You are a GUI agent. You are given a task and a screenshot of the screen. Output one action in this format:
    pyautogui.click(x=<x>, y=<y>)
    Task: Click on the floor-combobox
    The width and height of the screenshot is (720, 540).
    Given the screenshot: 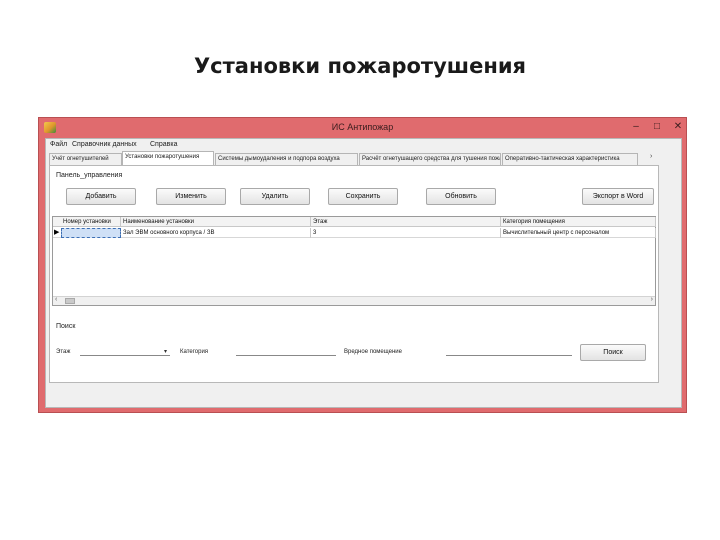 What is the action you would take?
    pyautogui.click(x=125, y=355)
    